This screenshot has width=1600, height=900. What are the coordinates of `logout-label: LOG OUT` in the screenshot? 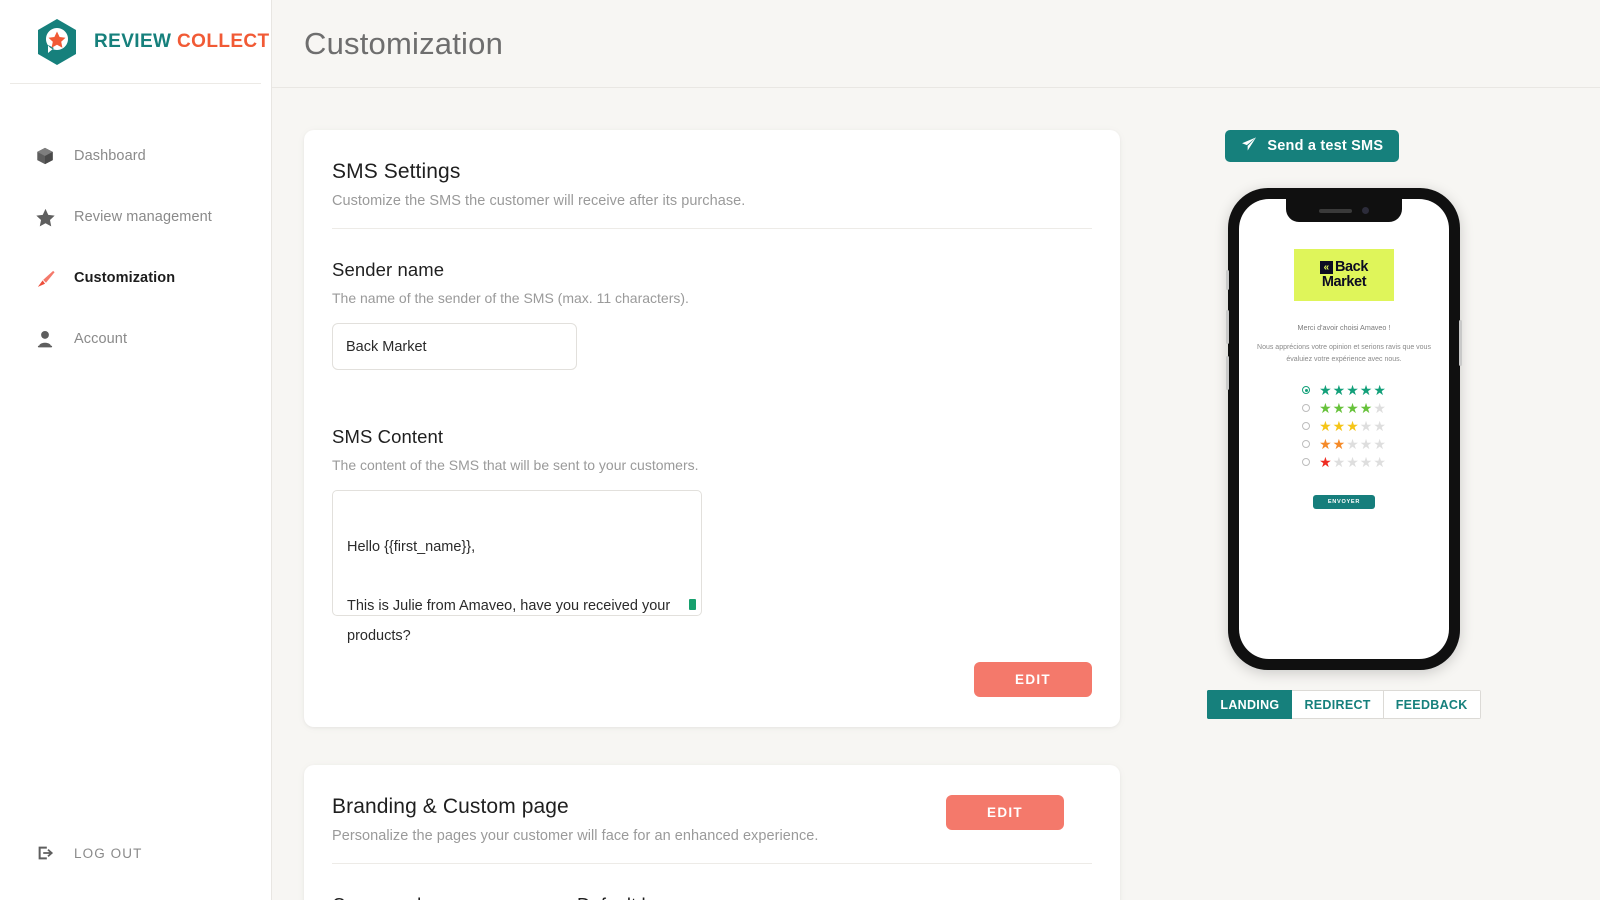 It's located at (108, 853).